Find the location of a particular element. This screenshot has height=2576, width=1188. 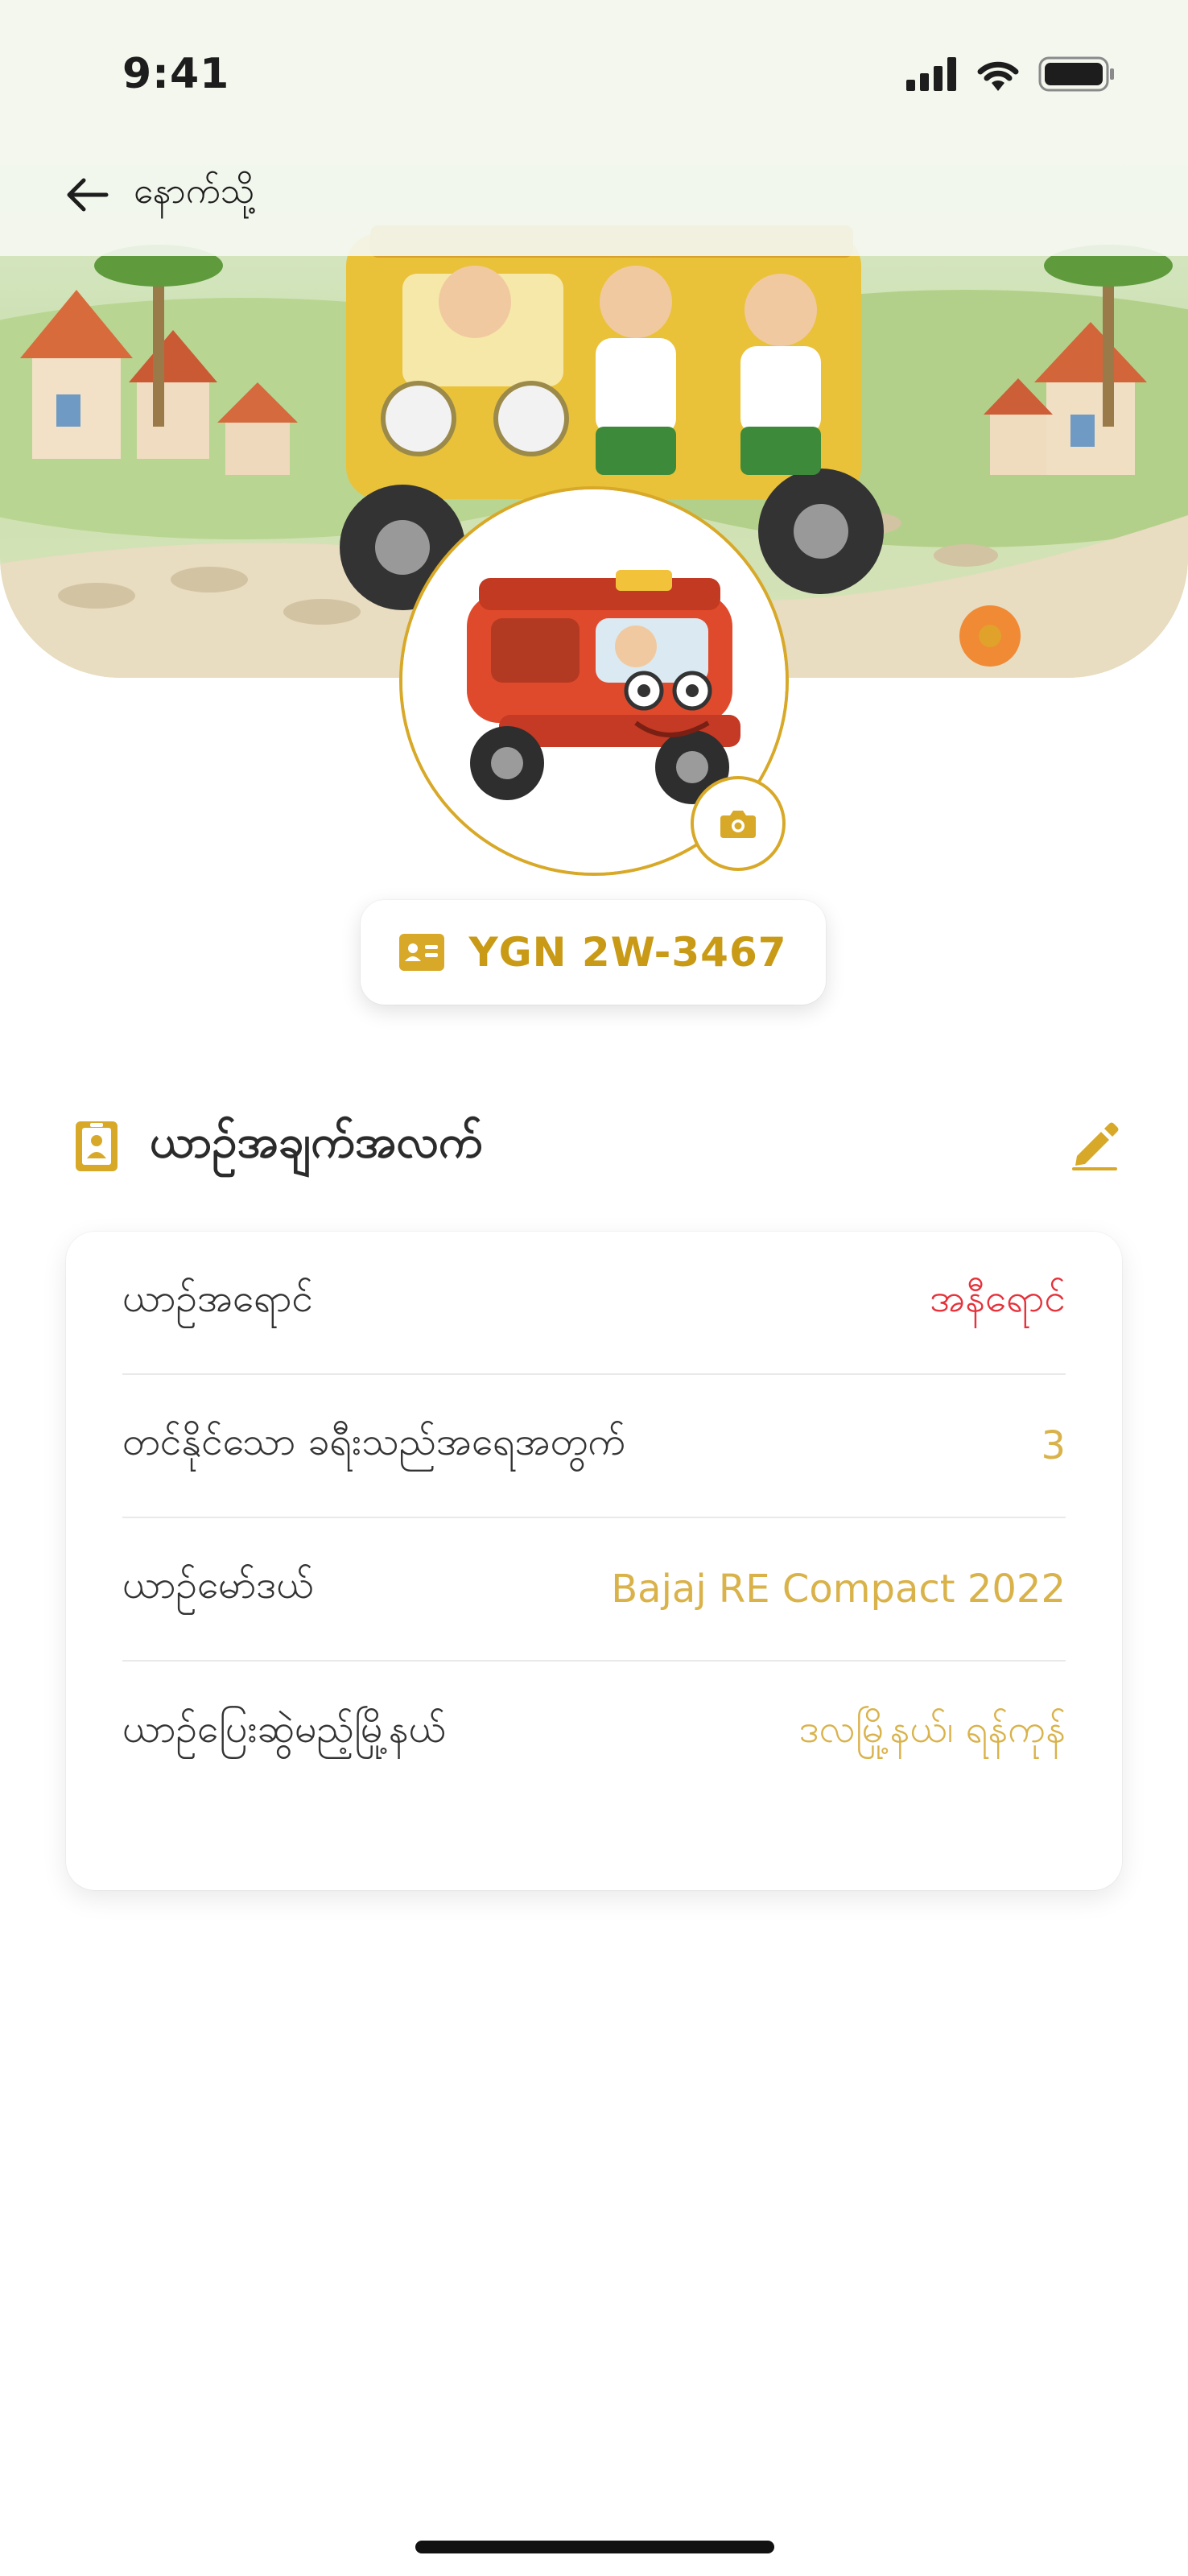

info-row-capacity: တင်နိုင်သော ခရီးသည်အရေအတွက် 3 is located at coordinates (594, 1446).